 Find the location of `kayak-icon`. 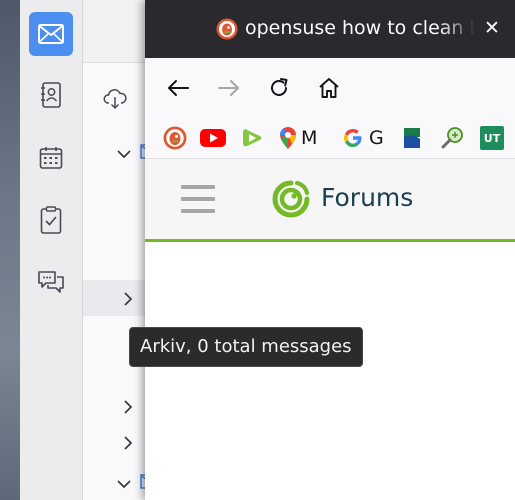

kayak-icon is located at coordinates (412, 138).